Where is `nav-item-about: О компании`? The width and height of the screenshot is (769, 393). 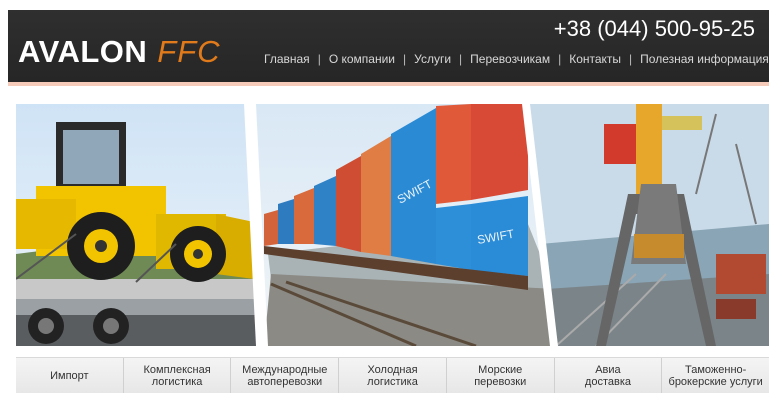 nav-item-about: О компании is located at coordinates (362, 59).